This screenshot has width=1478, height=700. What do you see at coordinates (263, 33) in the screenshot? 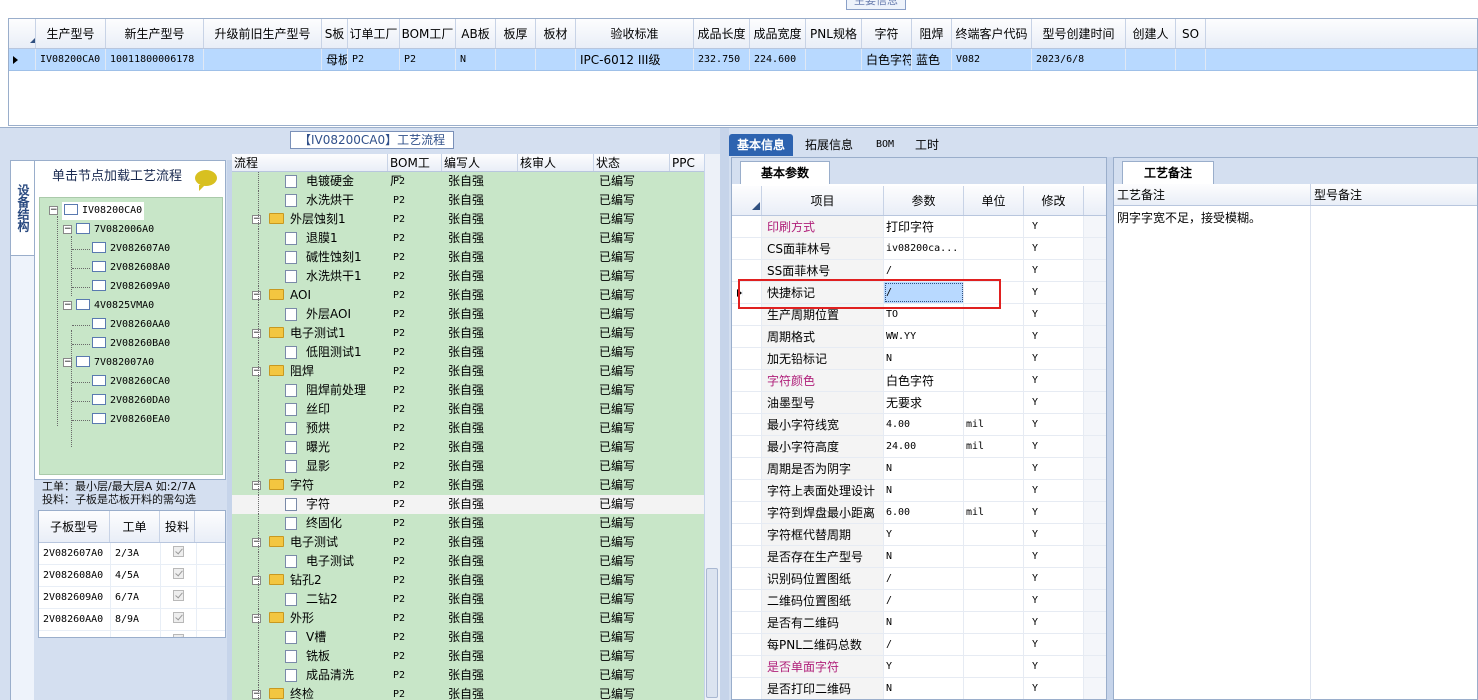
I see `top-col-header: 升级前旧生产型号` at bounding box center [263, 33].